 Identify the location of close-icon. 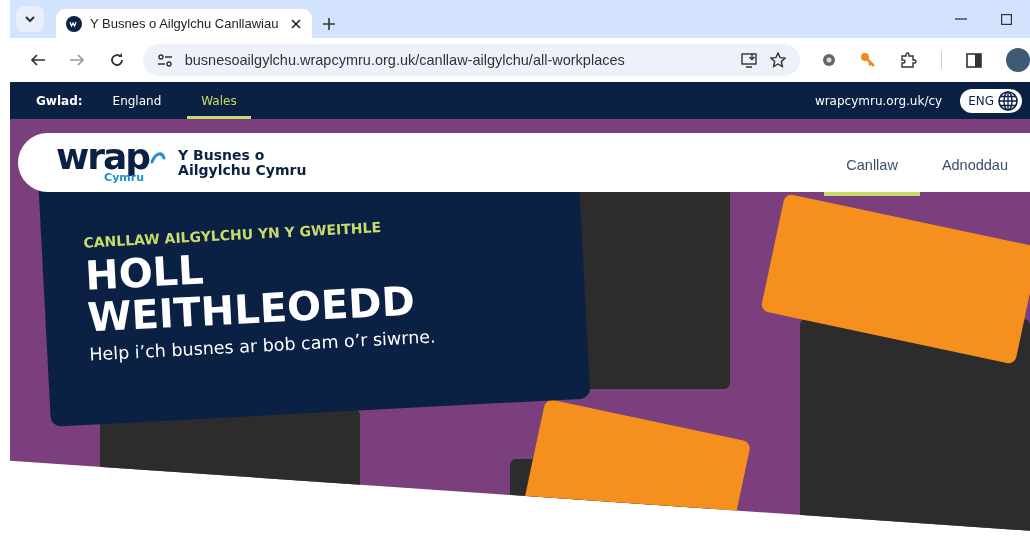
(296, 23).